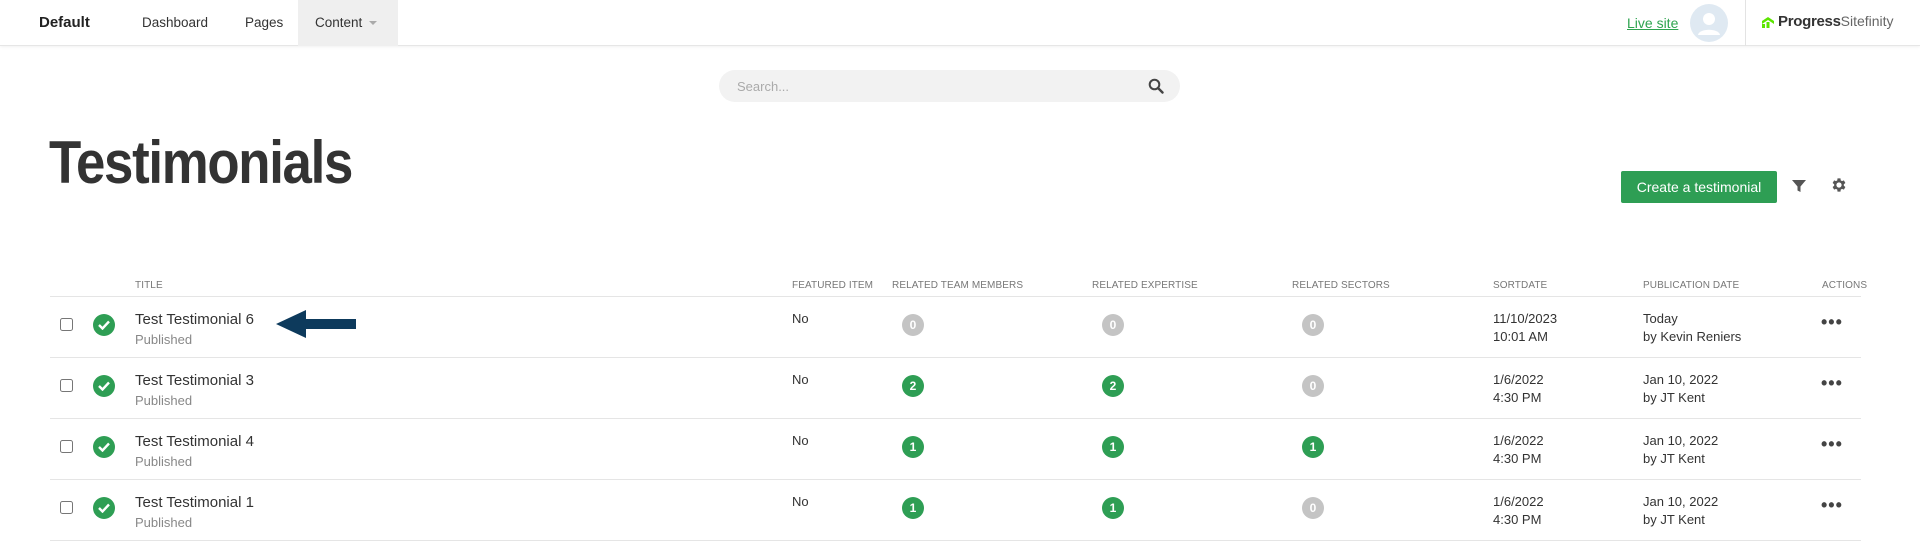 This screenshot has height=541, width=1920. What do you see at coordinates (194, 502) in the screenshot?
I see `row-title-link: Test Testimonial 1` at bounding box center [194, 502].